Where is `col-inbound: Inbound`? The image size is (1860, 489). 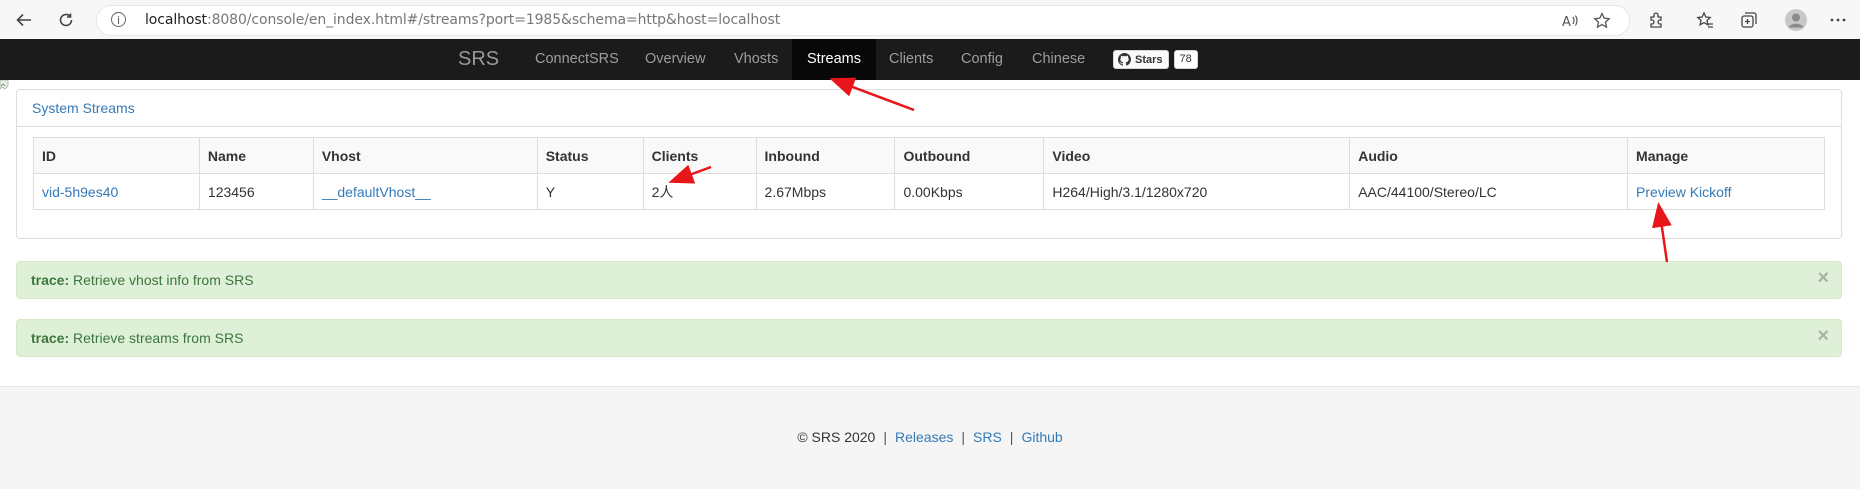
col-inbound: Inbound is located at coordinates (825, 155).